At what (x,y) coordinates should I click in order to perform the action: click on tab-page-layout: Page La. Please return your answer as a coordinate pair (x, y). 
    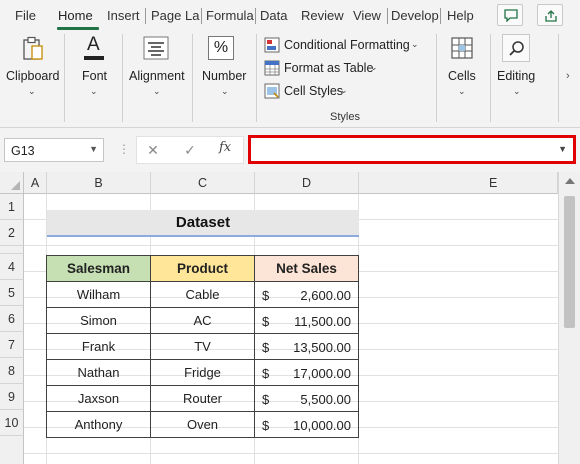
    Looking at the image, I should click on (175, 15).